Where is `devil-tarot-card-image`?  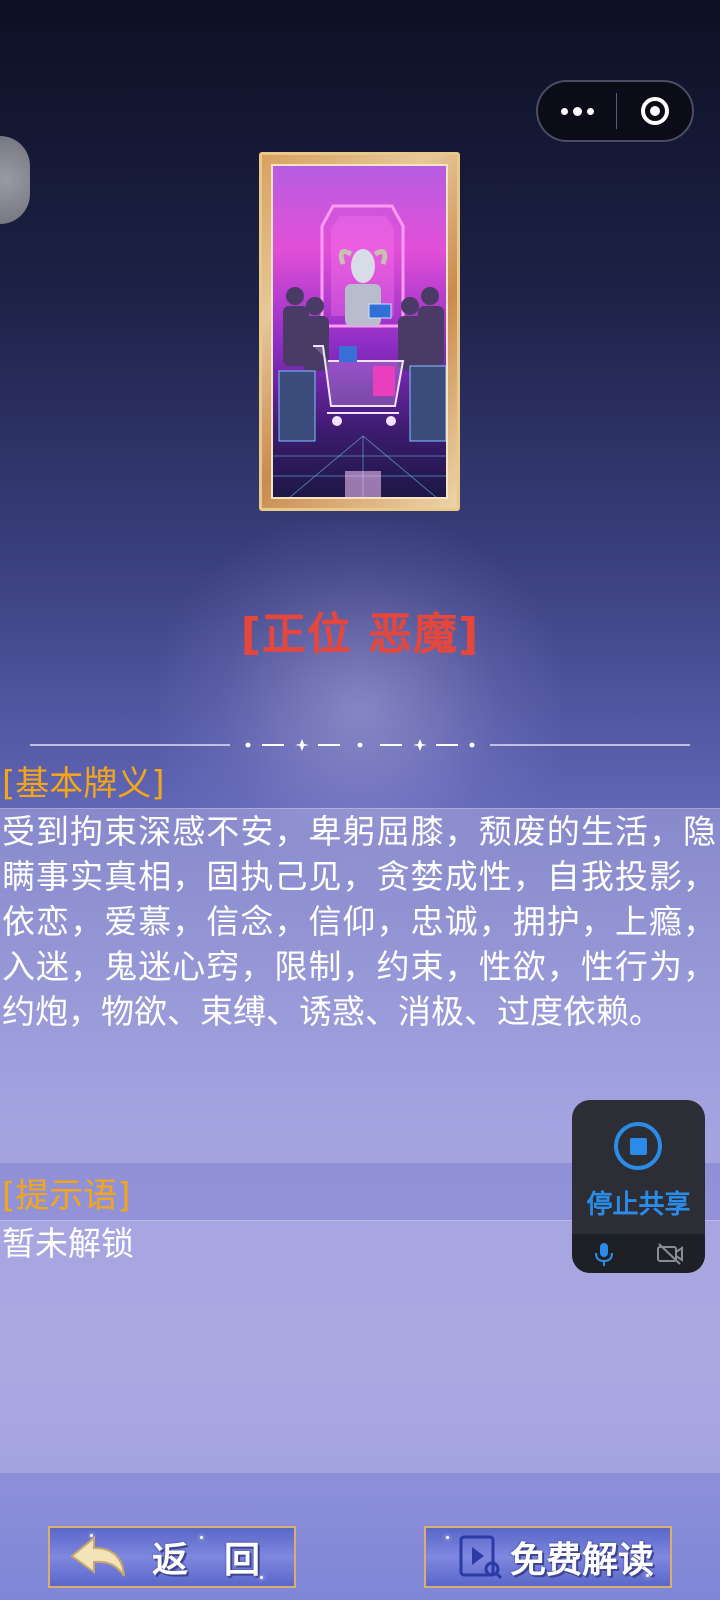
devil-tarot-card-image is located at coordinates (359, 331).